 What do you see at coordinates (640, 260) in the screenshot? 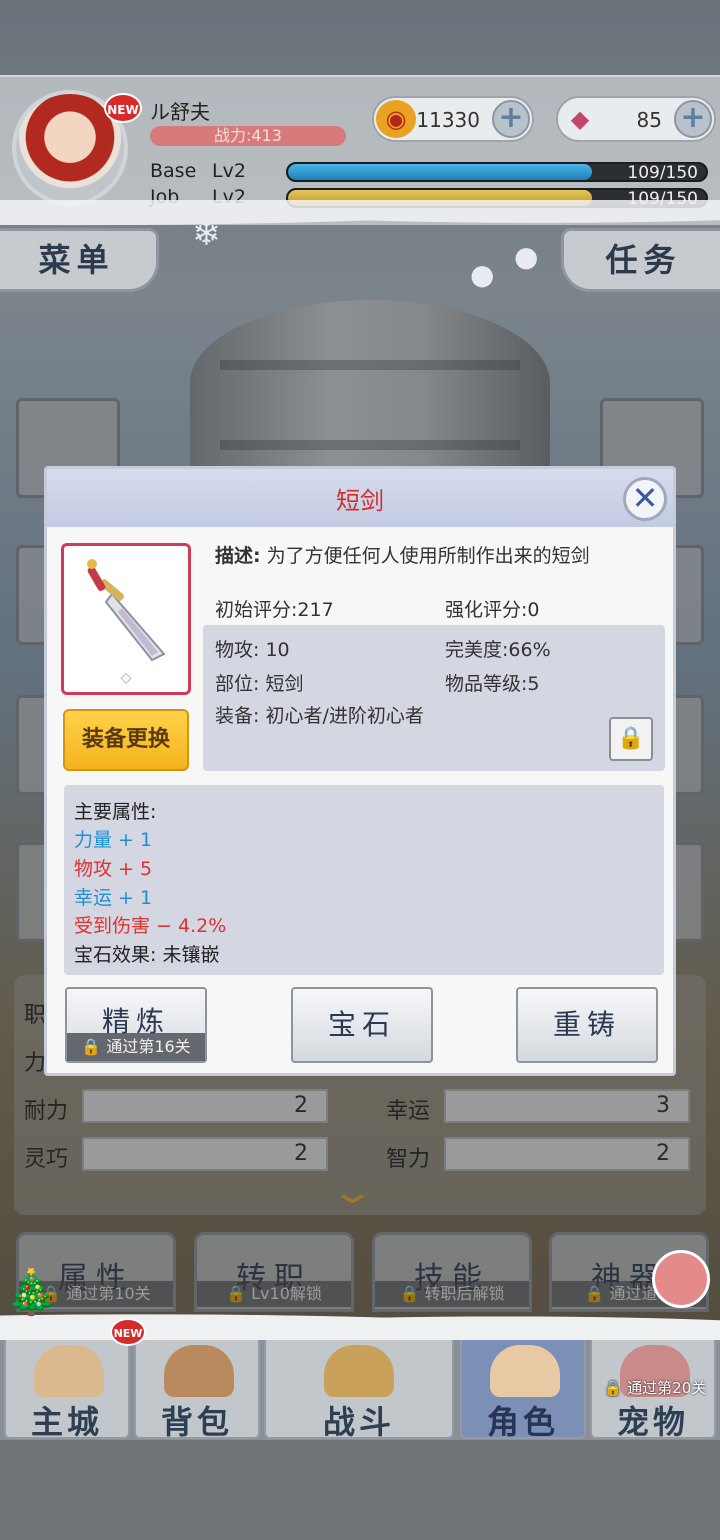
I see `task-button: 任务` at bounding box center [640, 260].